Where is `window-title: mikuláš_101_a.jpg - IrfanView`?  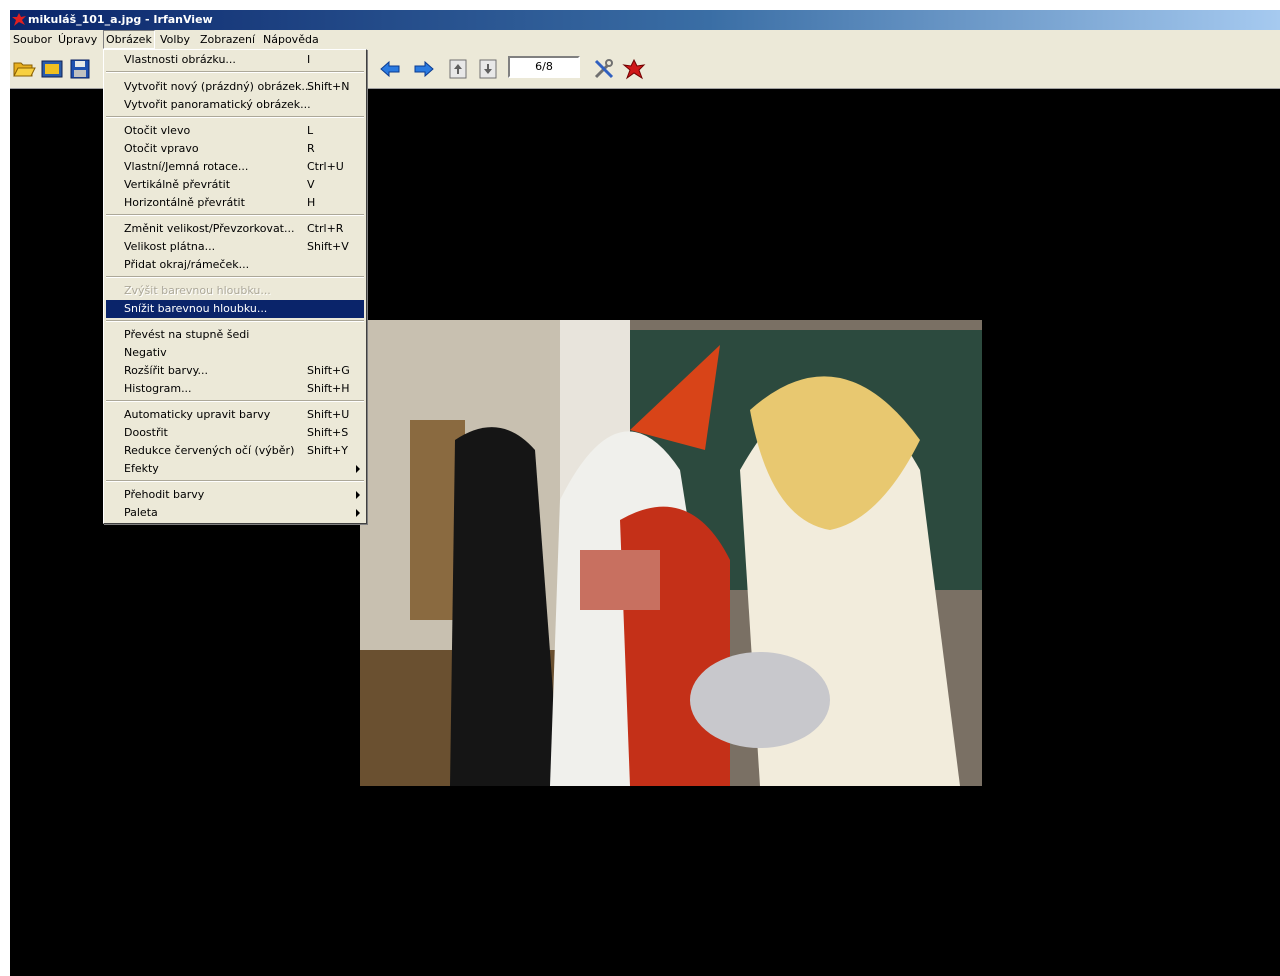
window-title: mikuláš_101_a.jpg - IrfanView is located at coordinates (120, 19).